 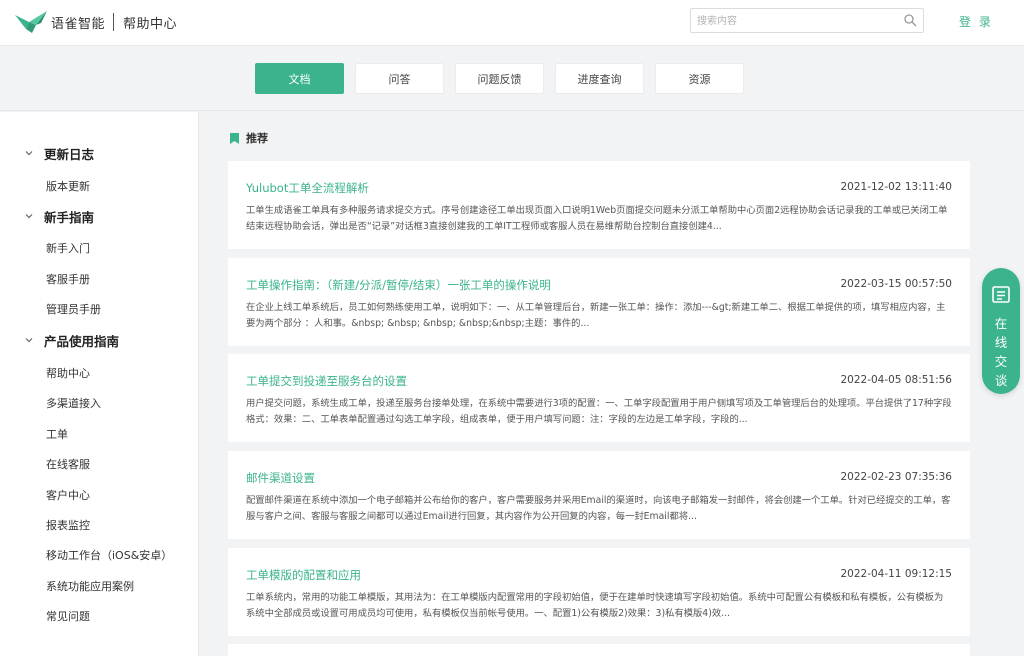 I want to click on article-card-partial, so click(x=599, y=650).